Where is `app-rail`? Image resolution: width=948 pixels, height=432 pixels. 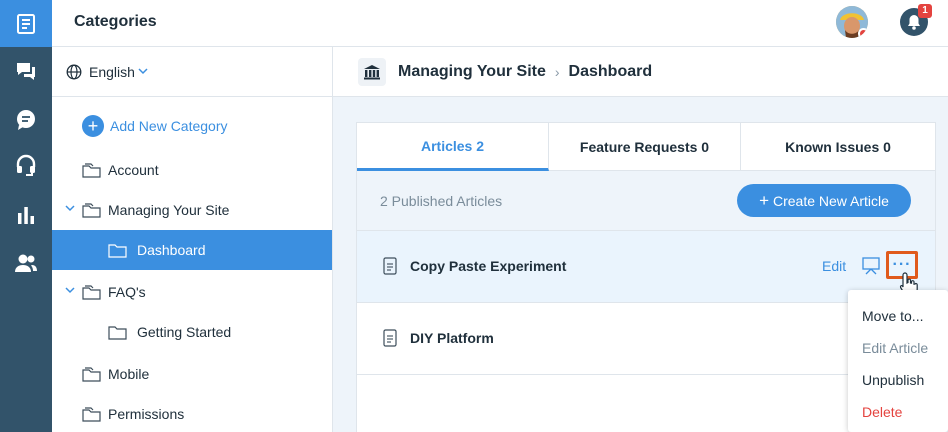
app-rail is located at coordinates (26, 216).